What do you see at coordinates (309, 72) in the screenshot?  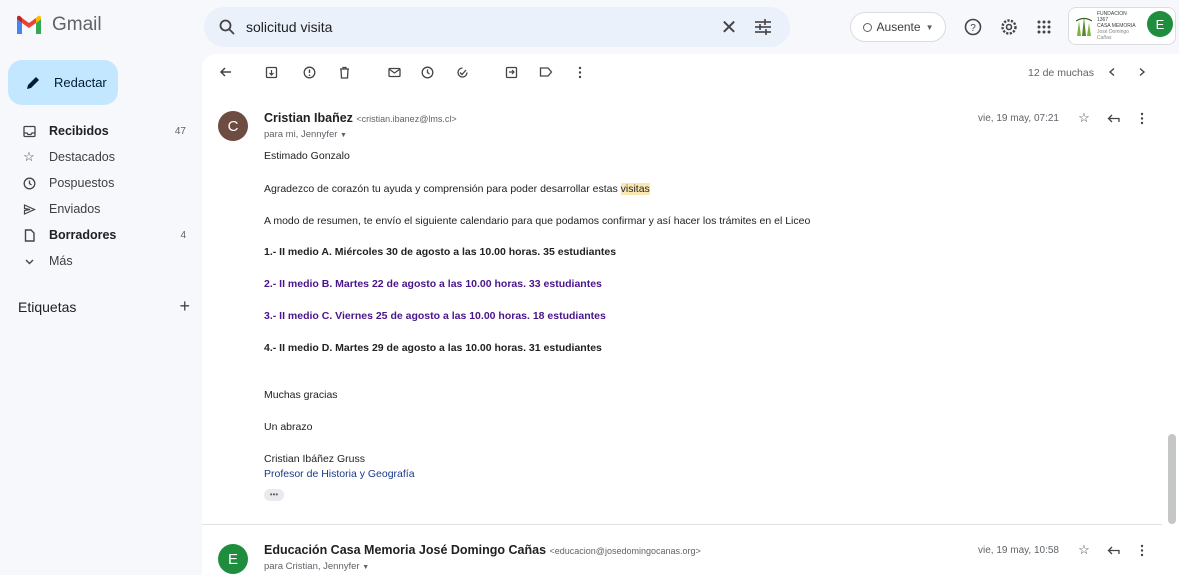 I see `report-spam-icon` at bounding box center [309, 72].